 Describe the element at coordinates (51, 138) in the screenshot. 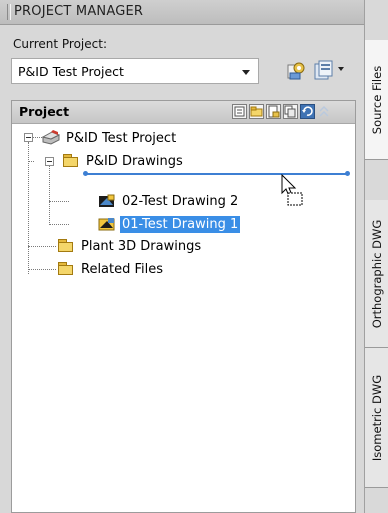

I see `project-icon` at that location.